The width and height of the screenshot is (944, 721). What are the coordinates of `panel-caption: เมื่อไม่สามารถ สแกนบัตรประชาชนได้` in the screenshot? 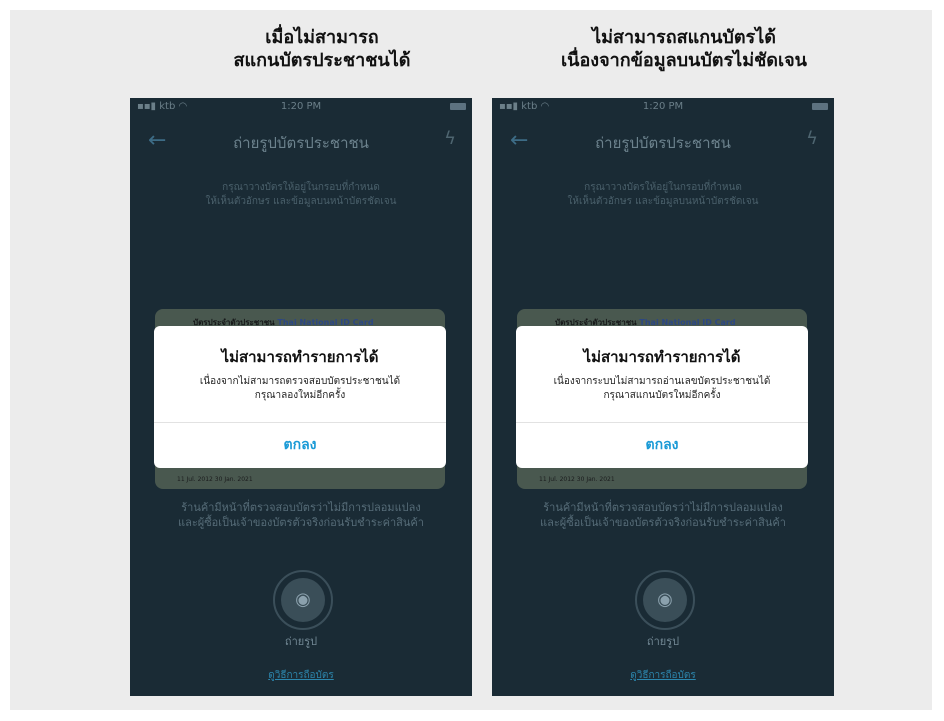 It's located at (322, 49).